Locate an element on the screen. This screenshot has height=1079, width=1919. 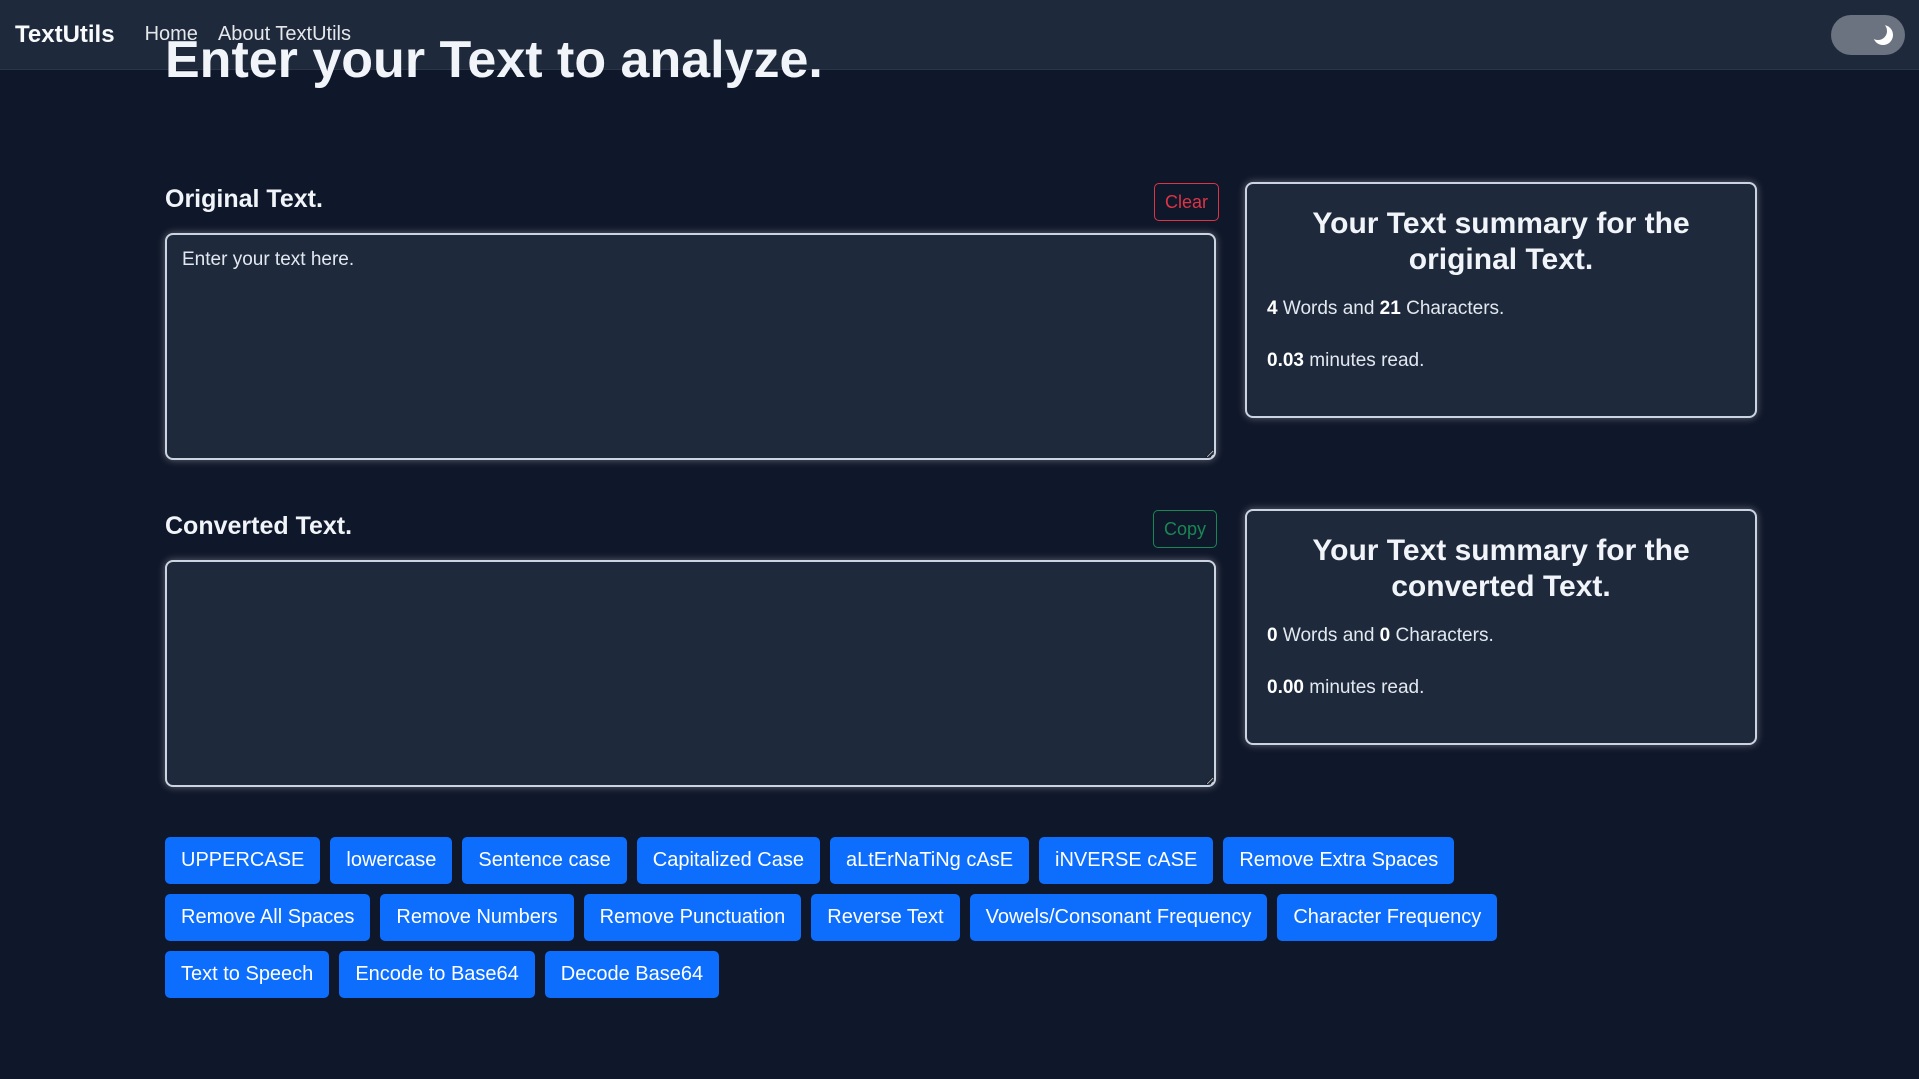
original-read-time: 0.03 minutes read. is located at coordinates (1346, 360).